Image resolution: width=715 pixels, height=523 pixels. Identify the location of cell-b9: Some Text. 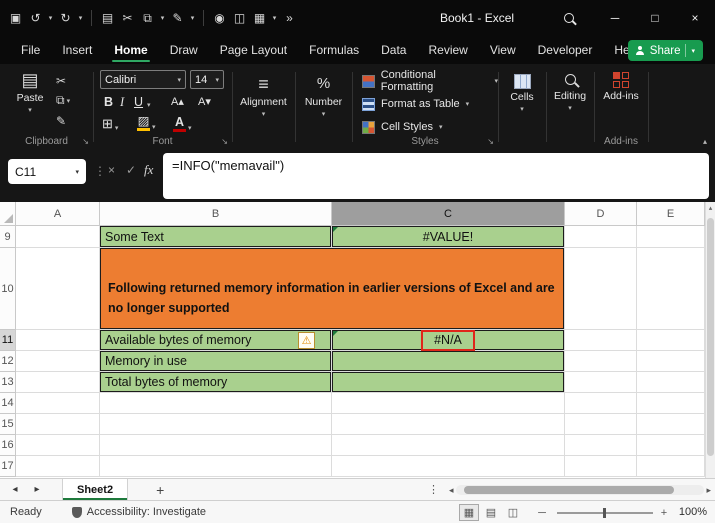
(216, 237).